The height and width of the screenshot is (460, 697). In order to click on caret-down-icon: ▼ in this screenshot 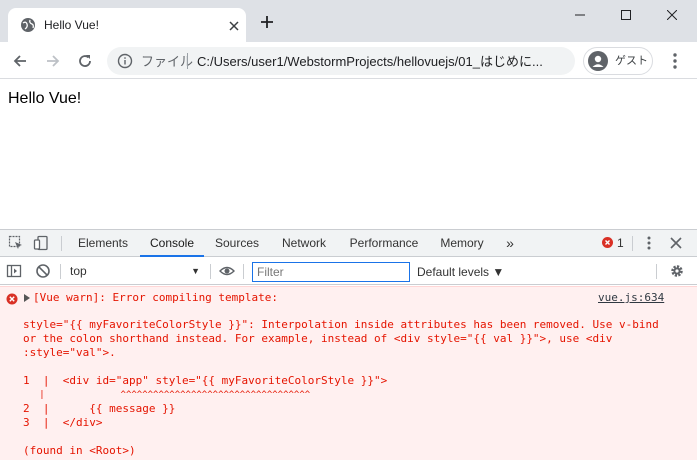, I will do `click(195, 271)`.